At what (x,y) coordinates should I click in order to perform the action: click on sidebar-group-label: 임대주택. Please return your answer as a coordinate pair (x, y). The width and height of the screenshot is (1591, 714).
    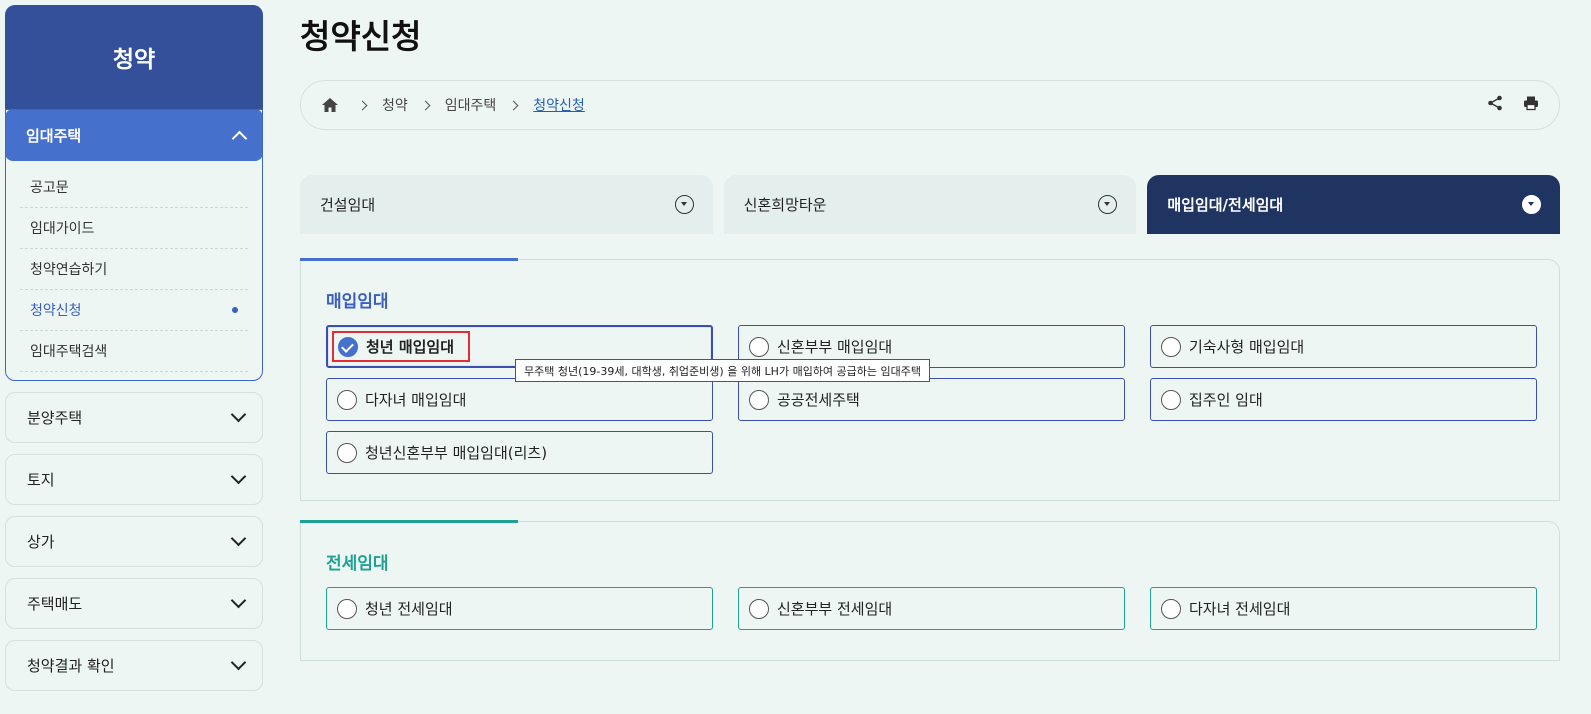
    Looking at the image, I should click on (54, 135).